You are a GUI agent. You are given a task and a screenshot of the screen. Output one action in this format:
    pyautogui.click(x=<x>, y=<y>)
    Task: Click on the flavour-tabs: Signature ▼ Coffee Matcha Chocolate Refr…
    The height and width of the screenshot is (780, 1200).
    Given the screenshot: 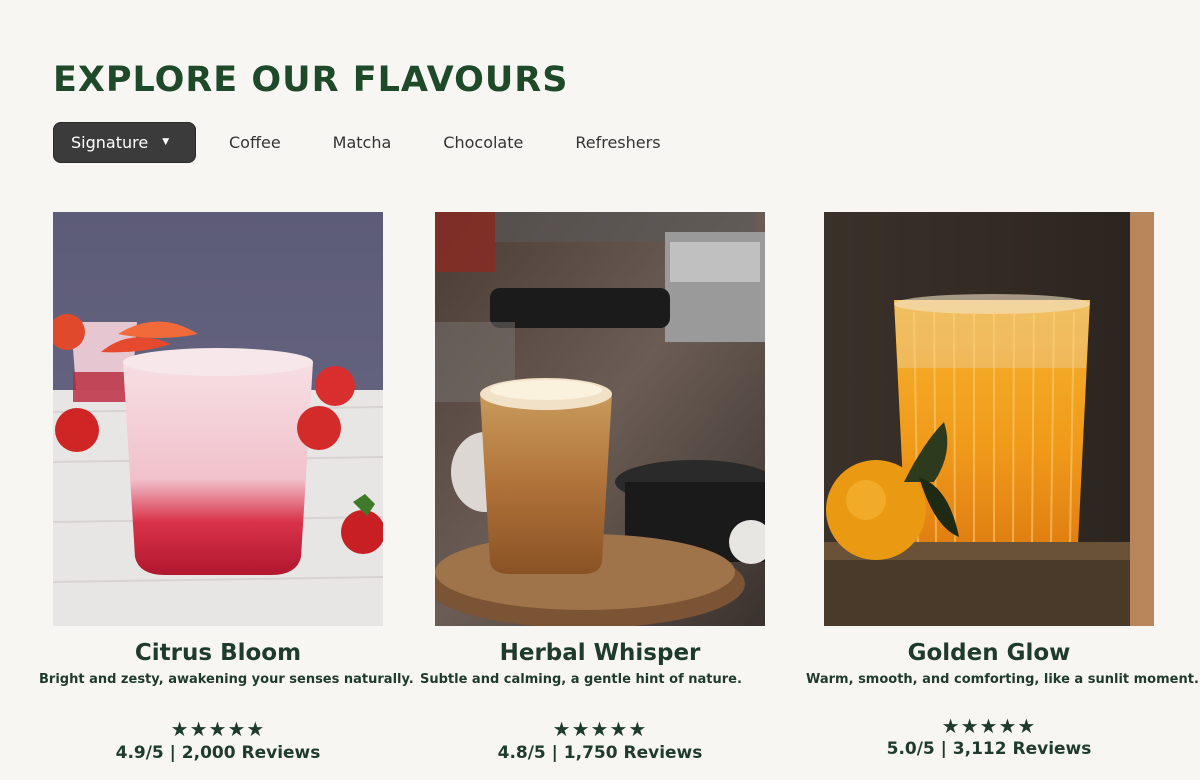 What is the action you would take?
    pyautogui.click(x=357, y=142)
    